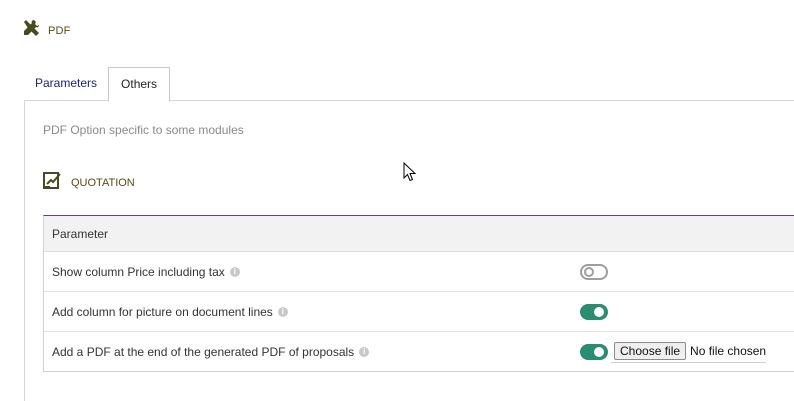 The height and width of the screenshot is (401, 794). What do you see at coordinates (31, 30) in the screenshot?
I see `wrench-screwdriver-icon` at bounding box center [31, 30].